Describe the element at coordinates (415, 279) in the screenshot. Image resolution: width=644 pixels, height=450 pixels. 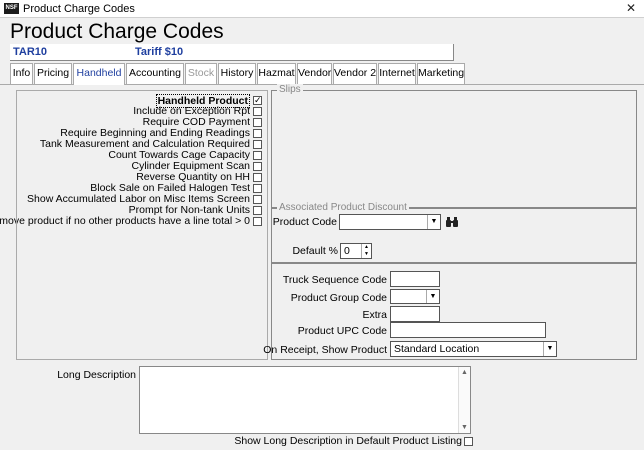
I see `truck-sequence-input` at that location.